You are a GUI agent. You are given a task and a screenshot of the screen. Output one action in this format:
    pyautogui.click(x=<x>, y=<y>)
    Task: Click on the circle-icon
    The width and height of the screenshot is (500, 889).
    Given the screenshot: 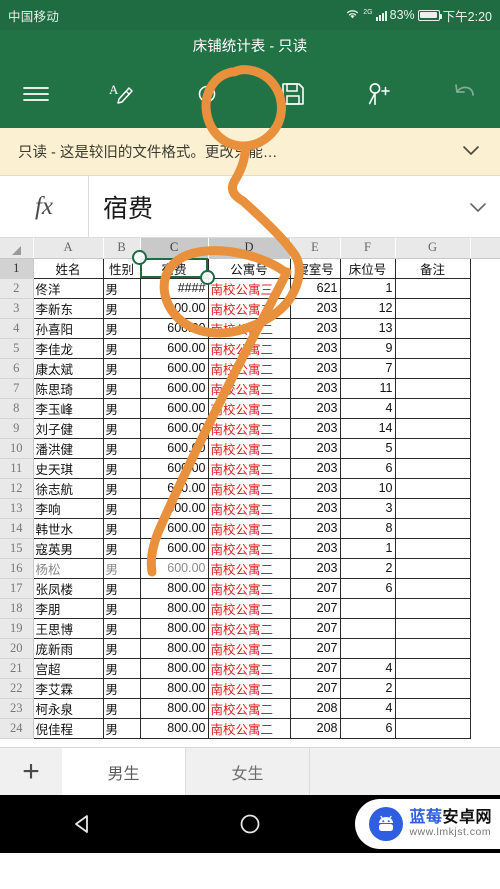 What is the action you would take?
    pyautogui.click(x=207, y=94)
    